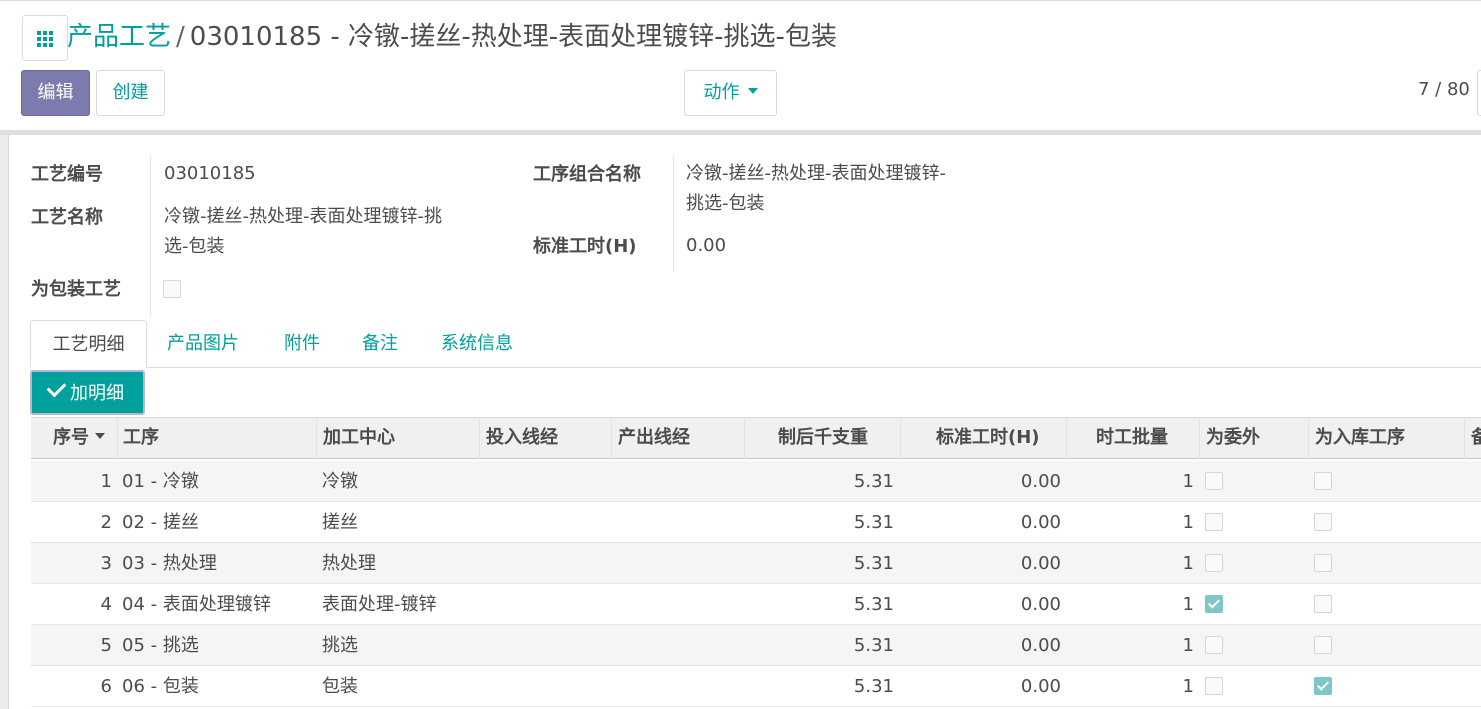 The height and width of the screenshot is (709, 1481). Describe the element at coordinates (130, 93) in the screenshot. I see `create-button: 创建` at that location.